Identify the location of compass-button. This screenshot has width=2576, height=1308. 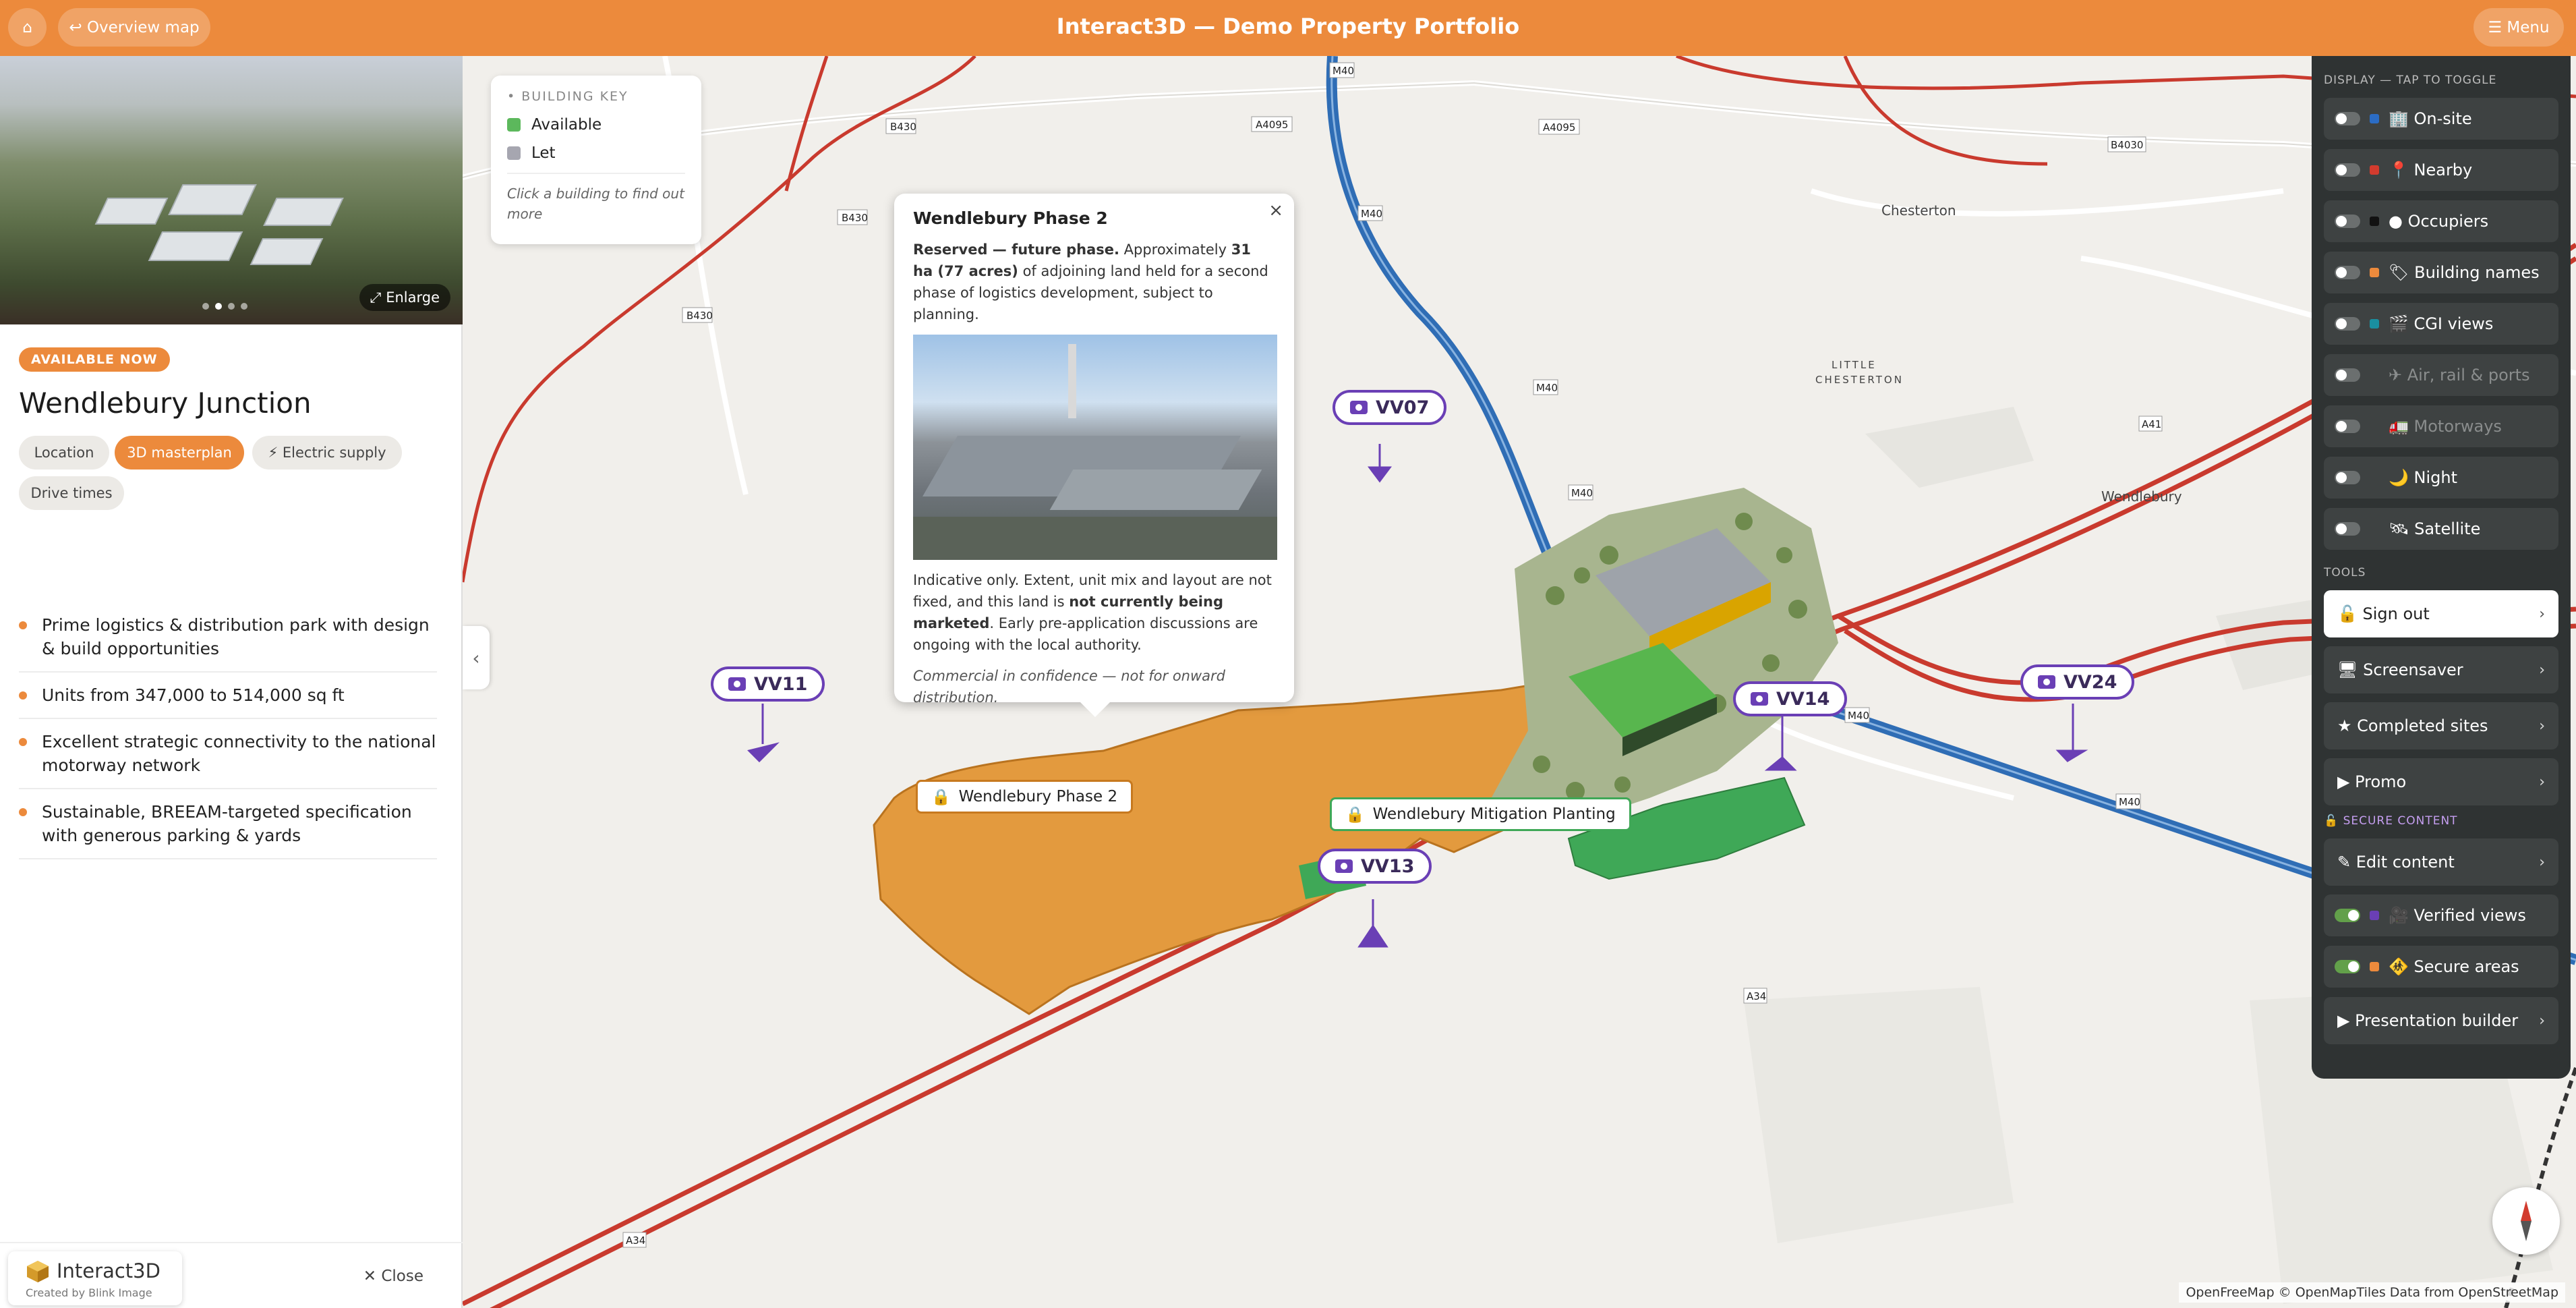
(2526, 1221).